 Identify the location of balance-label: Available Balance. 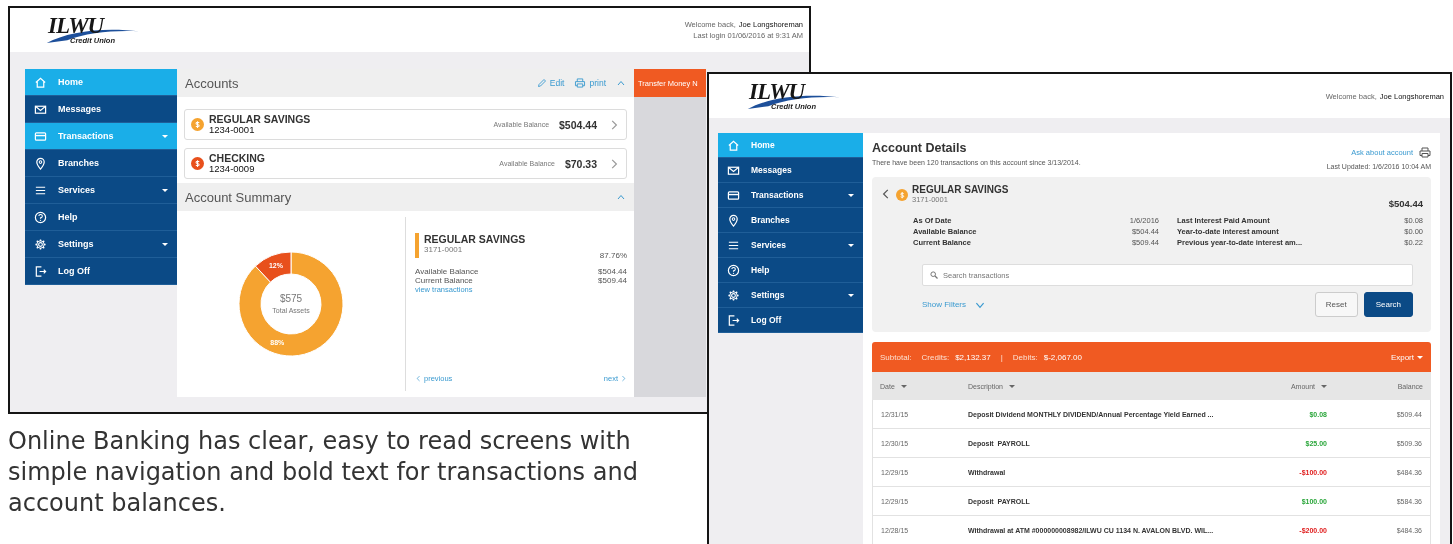
(447, 271).